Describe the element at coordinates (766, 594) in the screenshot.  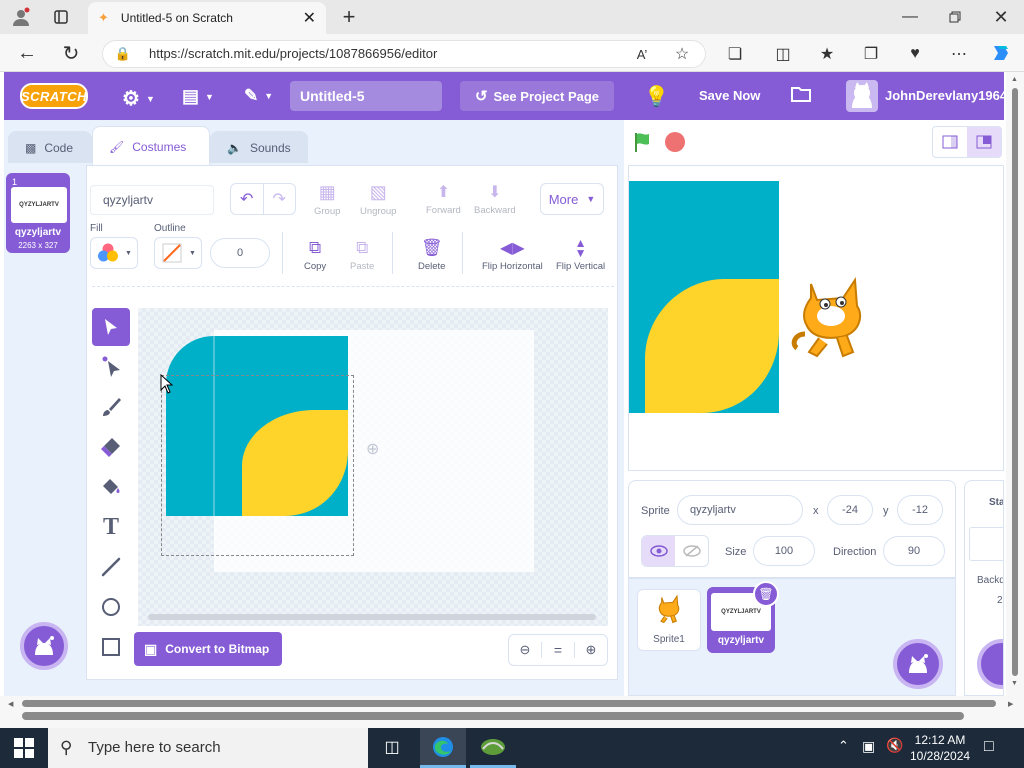
I see `delete-sprite-icon: 🗑` at that location.